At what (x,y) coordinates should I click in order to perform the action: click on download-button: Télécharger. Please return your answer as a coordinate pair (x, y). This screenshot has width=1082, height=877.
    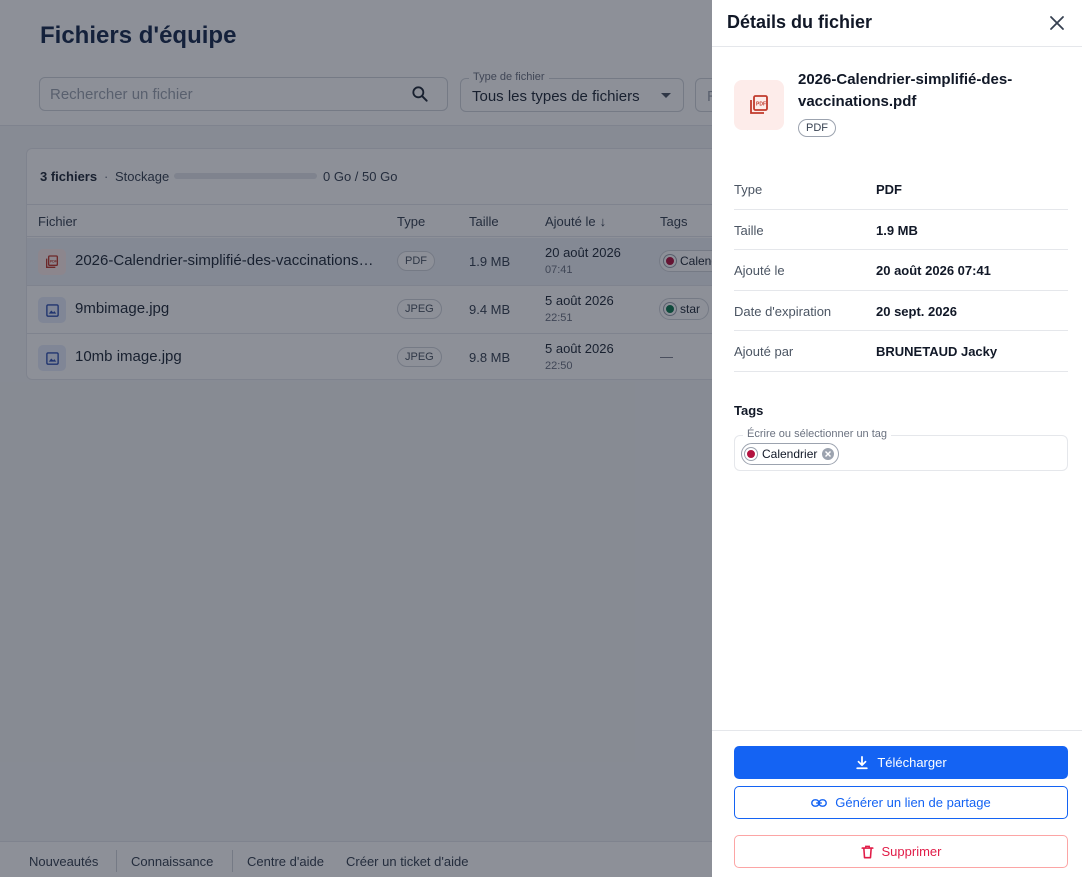
    Looking at the image, I should click on (901, 762).